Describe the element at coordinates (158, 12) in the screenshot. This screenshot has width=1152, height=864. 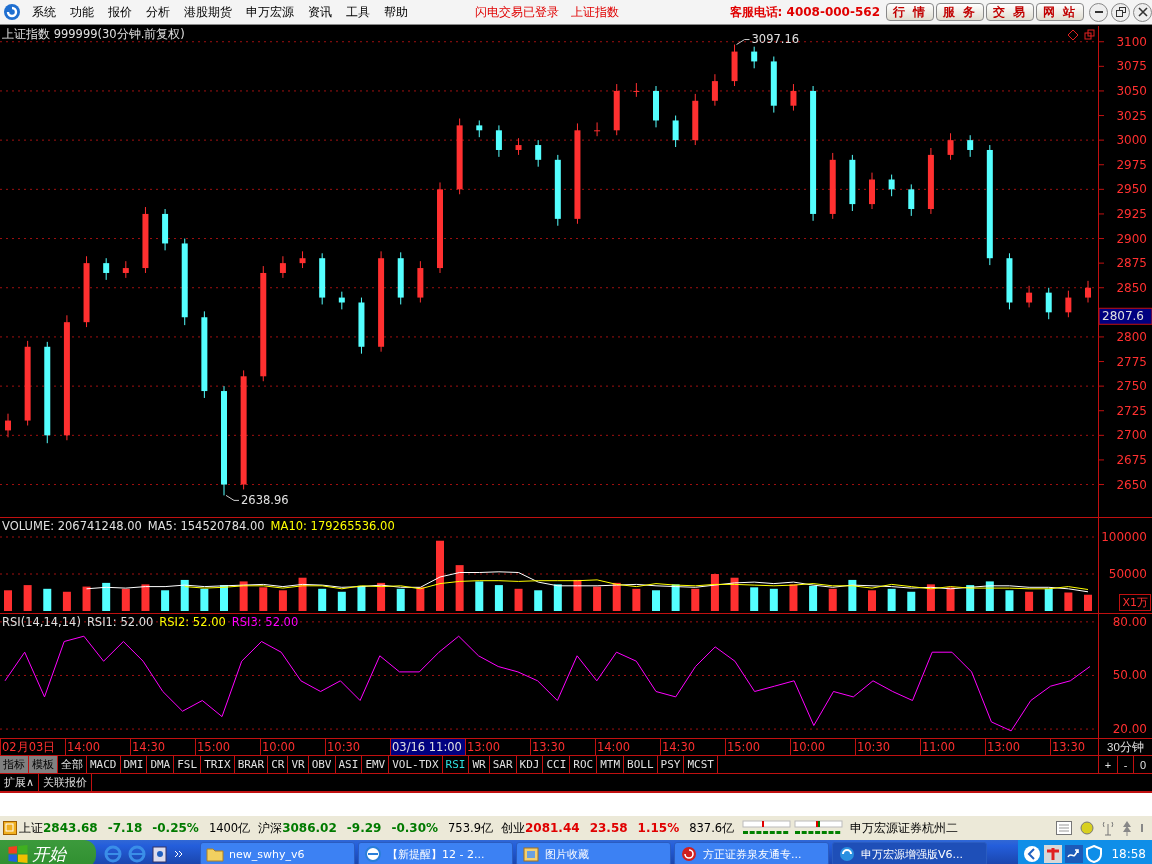
I see `menu-item: 分析` at that location.